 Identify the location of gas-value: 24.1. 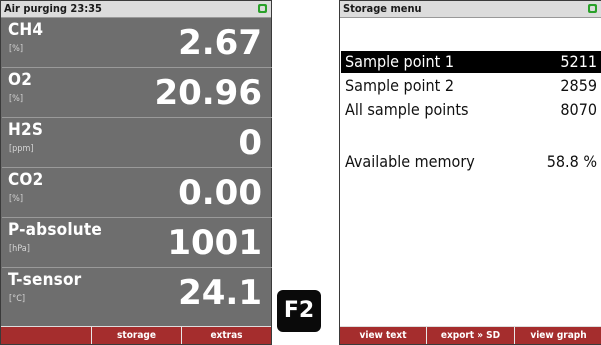
(220, 293).